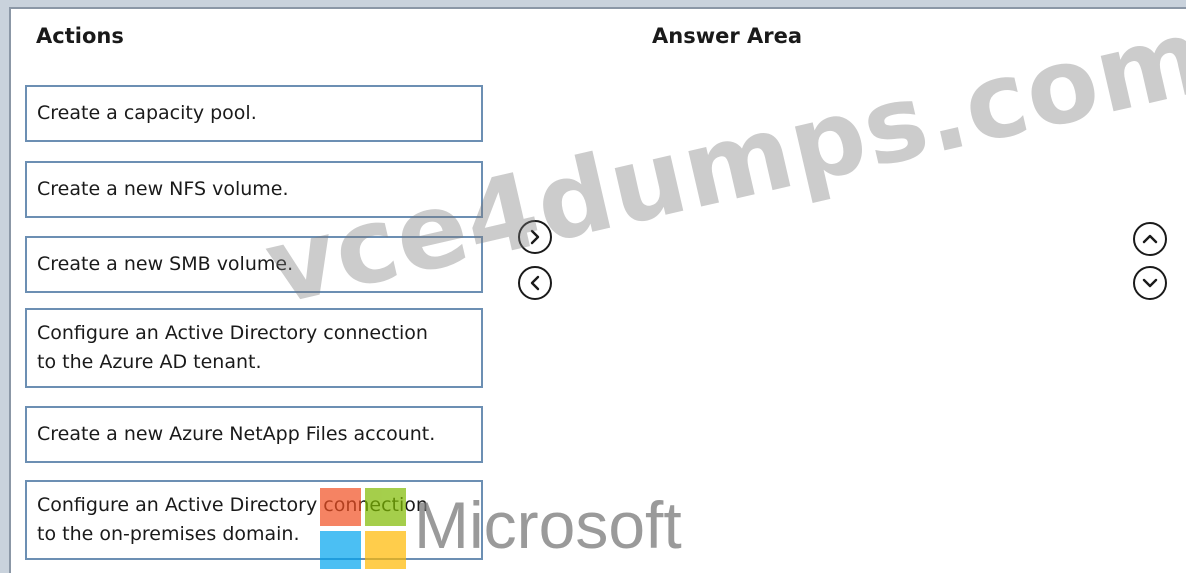 This screenshot has height=573, width=1186. I want to click on action-item-create-smb-volume: Create a new SMB volume., so click(254, 264).